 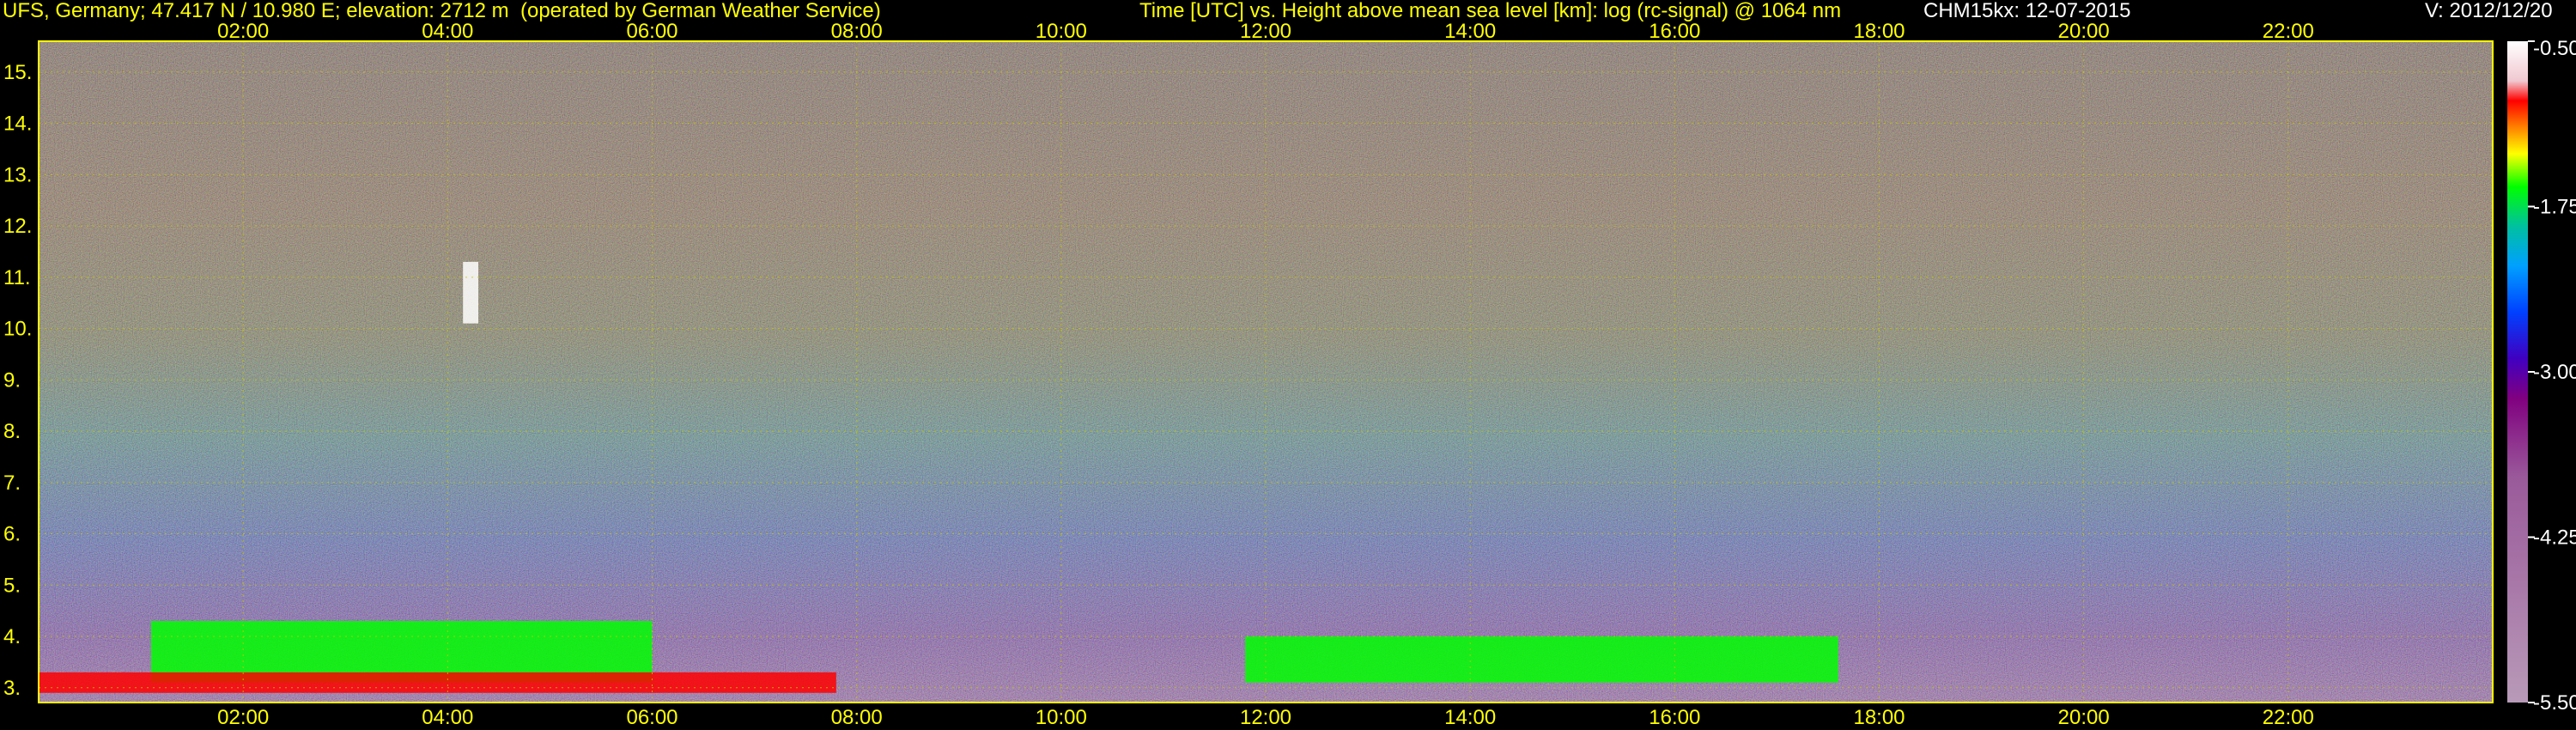 I want to click on colorbar-tick-label: -5.50, so click(x=2554, y=703).